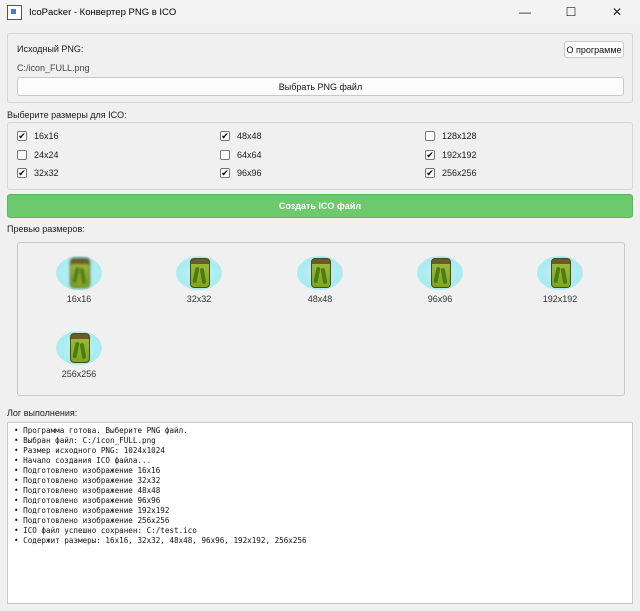 This screenshot has width=640, height=611. What do you see at coordinates (249, 136) in the screenshot?
I see `size-option-label: 48x48` at bounding box center [249, 136].